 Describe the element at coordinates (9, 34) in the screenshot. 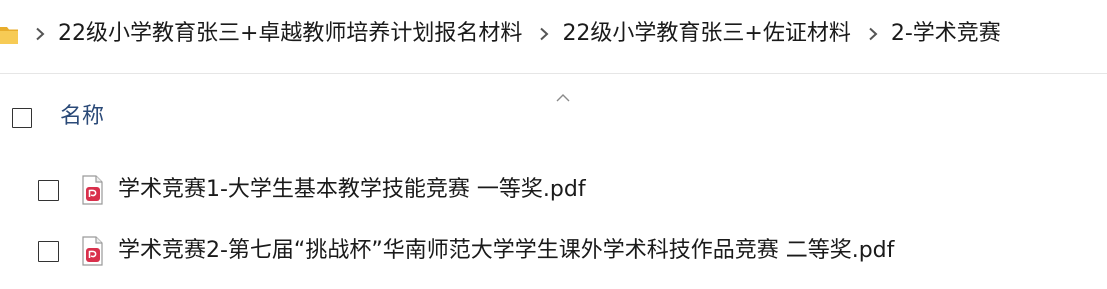

I see `folder-icon` at that location.